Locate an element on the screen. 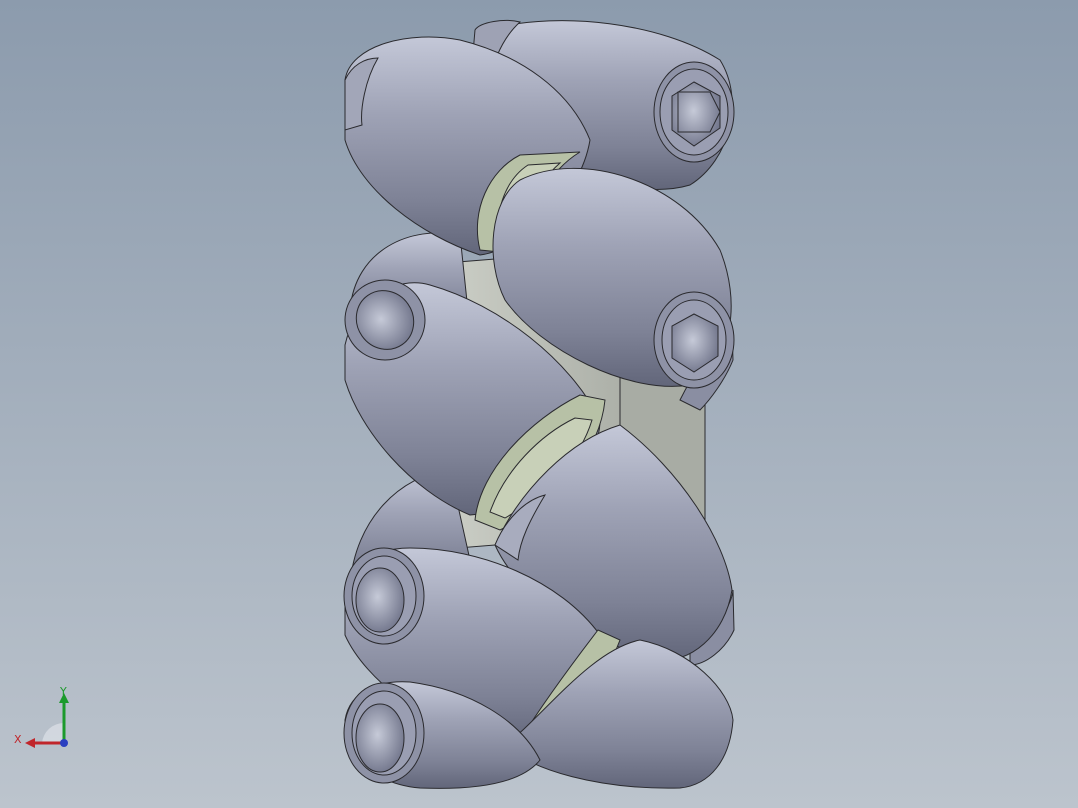 This screenshot has height=808, width=1078. z-axis-marker is located at coordinates (64, 743).